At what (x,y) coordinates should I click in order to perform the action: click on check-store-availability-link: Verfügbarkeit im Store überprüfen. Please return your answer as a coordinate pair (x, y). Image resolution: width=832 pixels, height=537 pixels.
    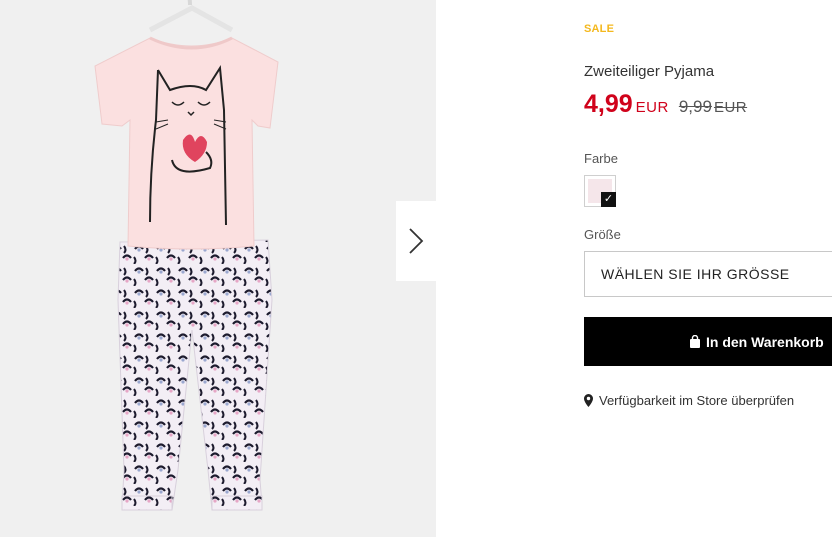
    Looking at the image, I should click on (689, 400).